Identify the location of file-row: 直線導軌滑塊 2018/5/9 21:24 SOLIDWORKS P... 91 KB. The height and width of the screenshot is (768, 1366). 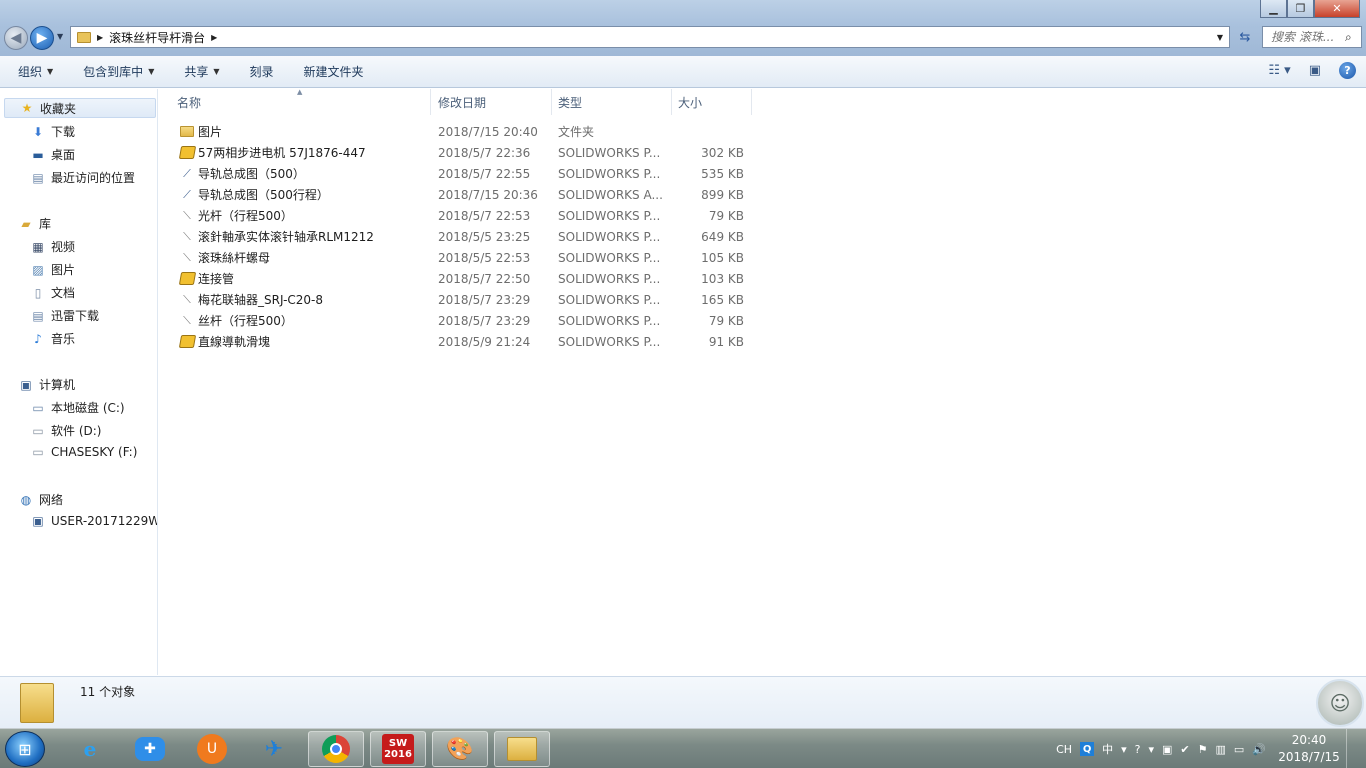
(459, 341).